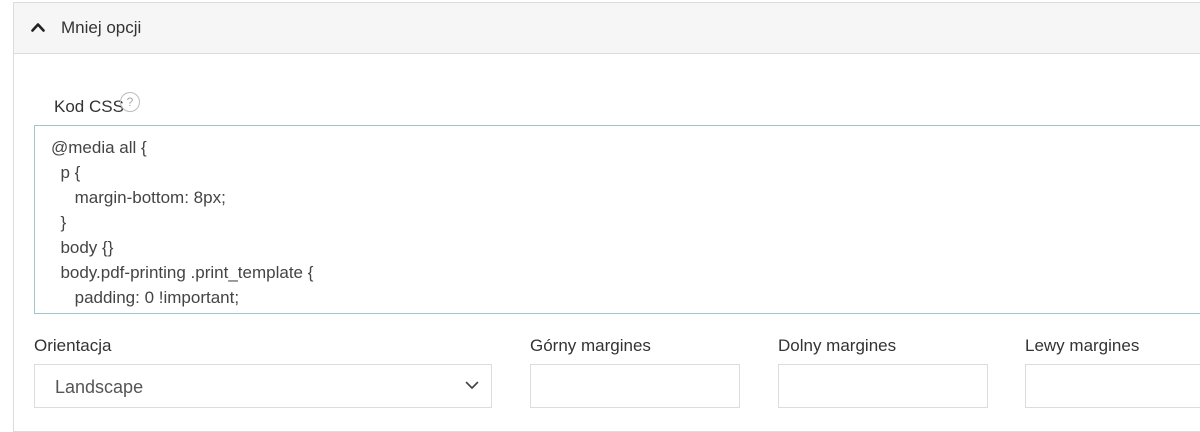 This screenshot has height=432, width=1200. Describe the element at coordinates (138, 197) in the screenshot. I see `code-line: margin-bottom: 8px;` at that location.